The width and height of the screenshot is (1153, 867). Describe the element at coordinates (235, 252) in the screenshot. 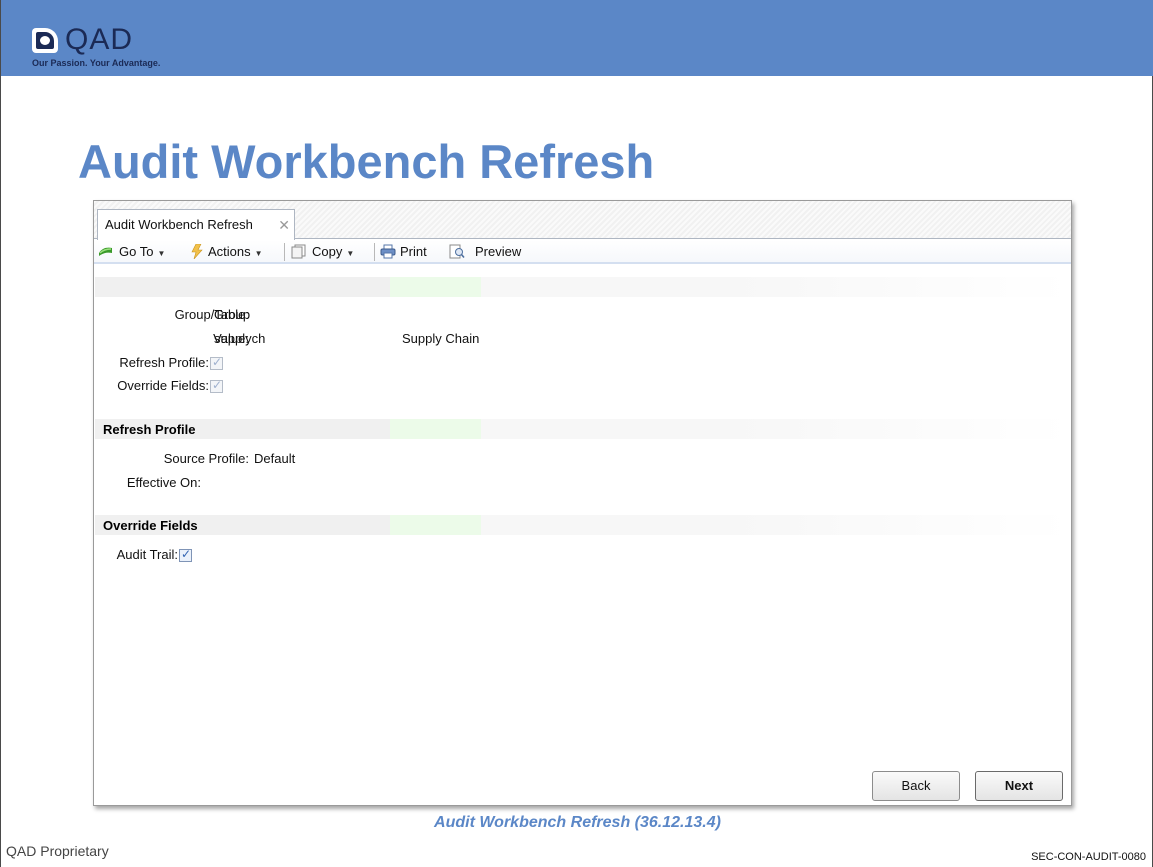

I see `actions-button: Actions ▼` at that location.